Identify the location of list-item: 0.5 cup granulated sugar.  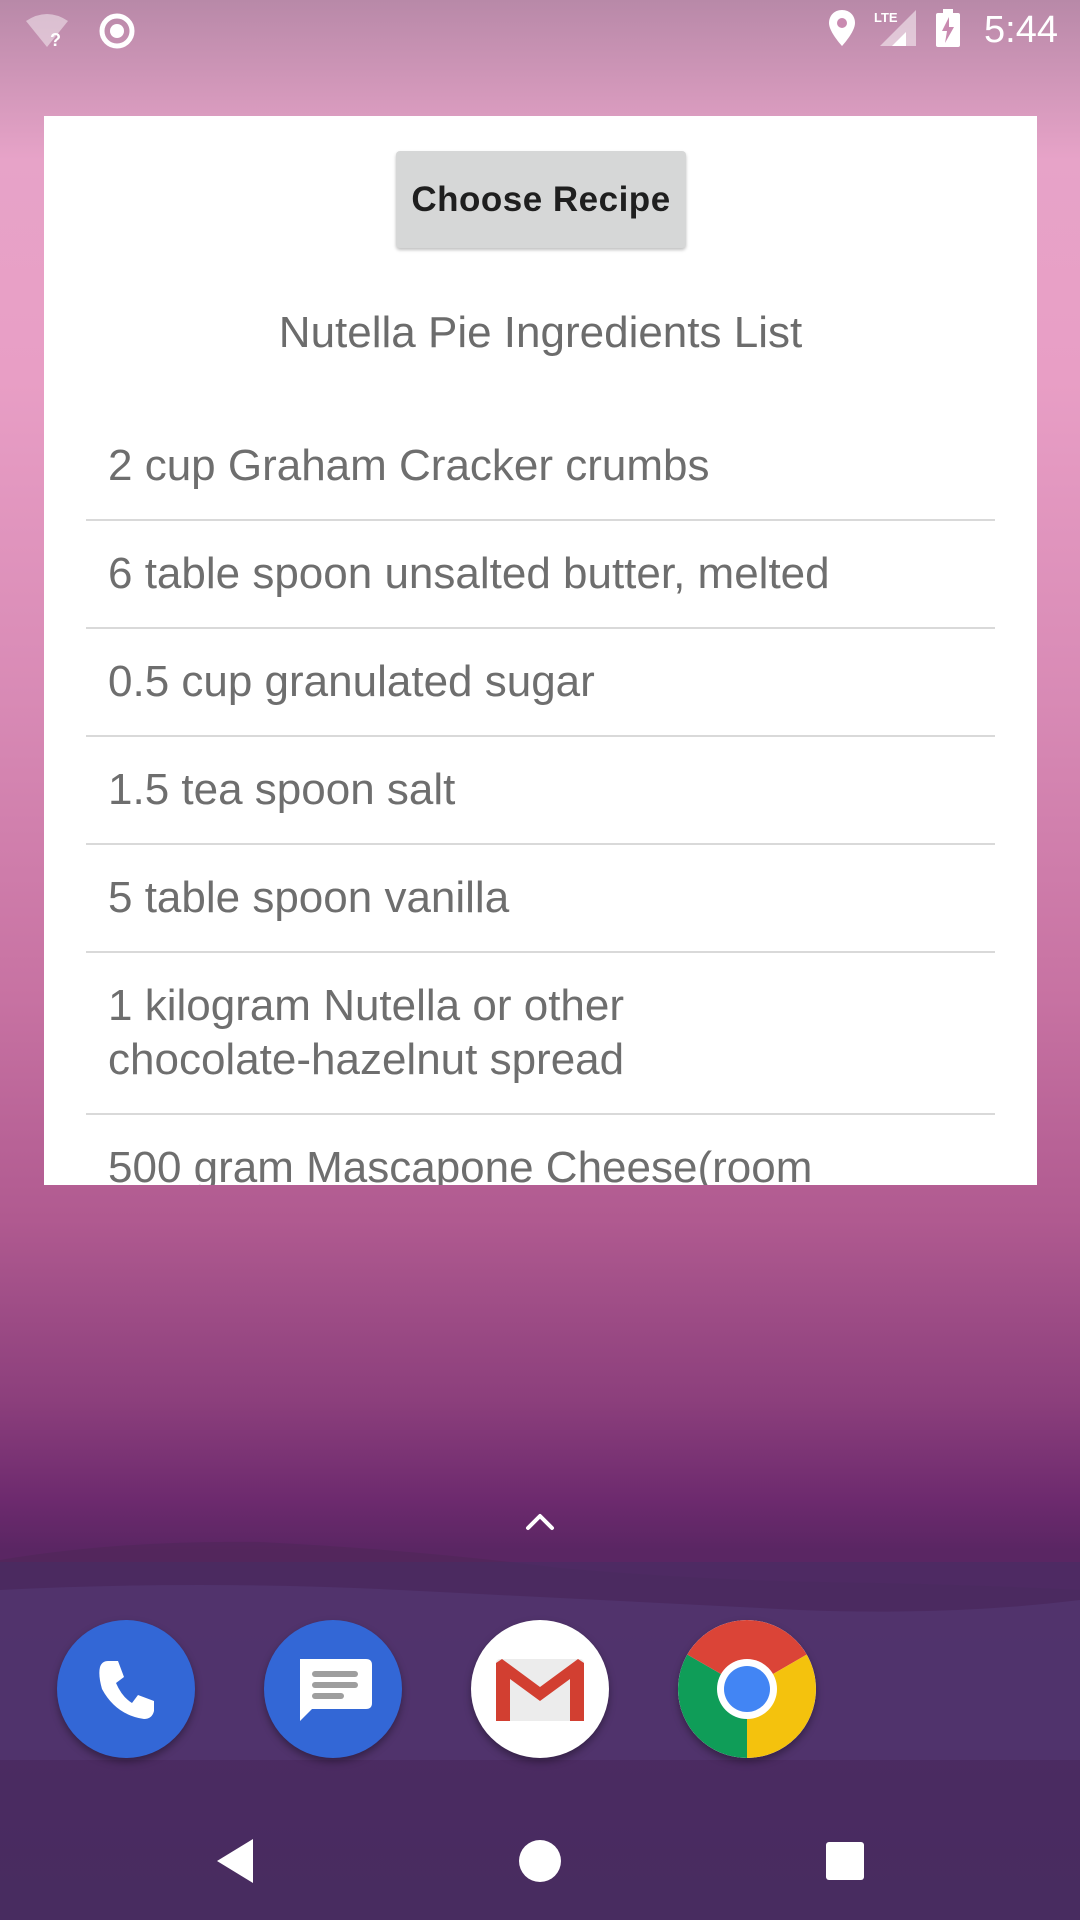
(540, 683).